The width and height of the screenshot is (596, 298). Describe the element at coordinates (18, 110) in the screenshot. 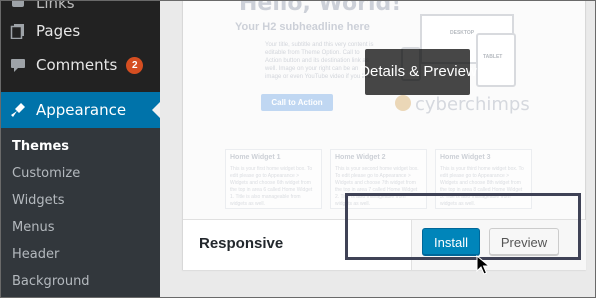

I see `appearance-icon` at that location.